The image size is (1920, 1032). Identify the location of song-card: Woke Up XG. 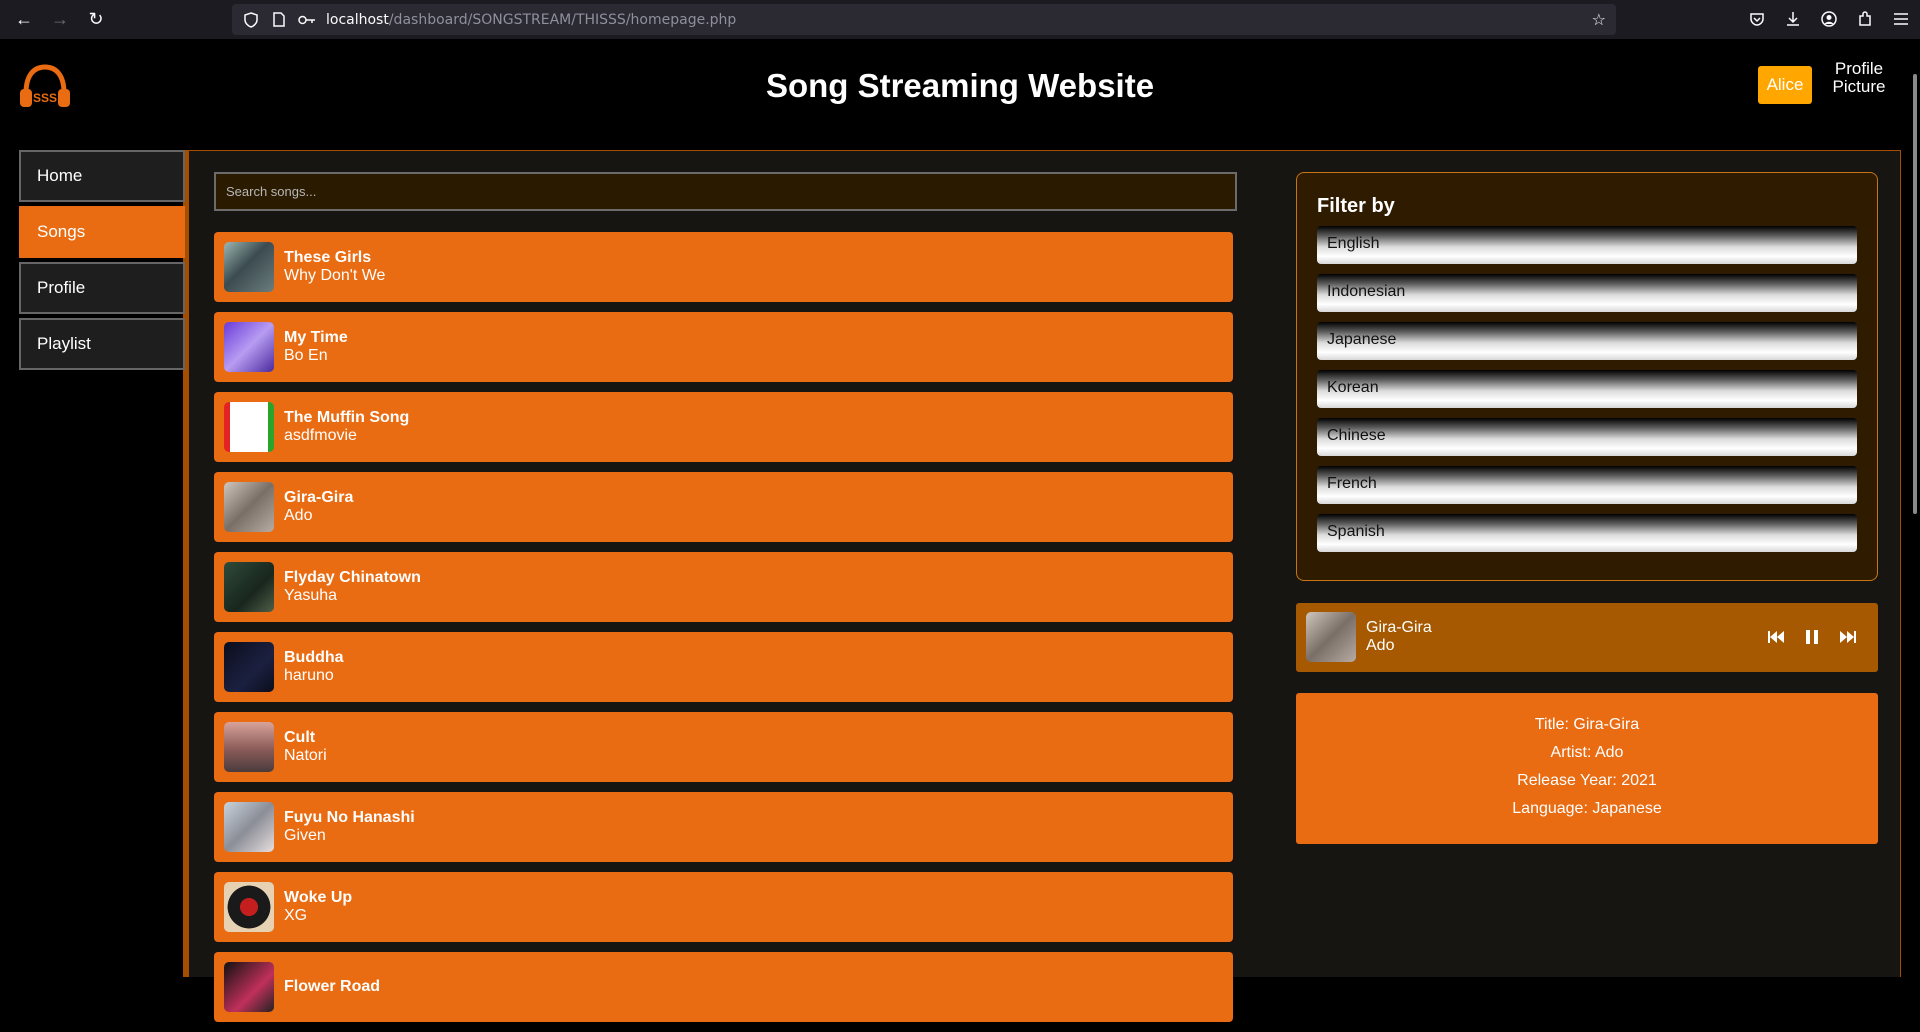
(723, 907).